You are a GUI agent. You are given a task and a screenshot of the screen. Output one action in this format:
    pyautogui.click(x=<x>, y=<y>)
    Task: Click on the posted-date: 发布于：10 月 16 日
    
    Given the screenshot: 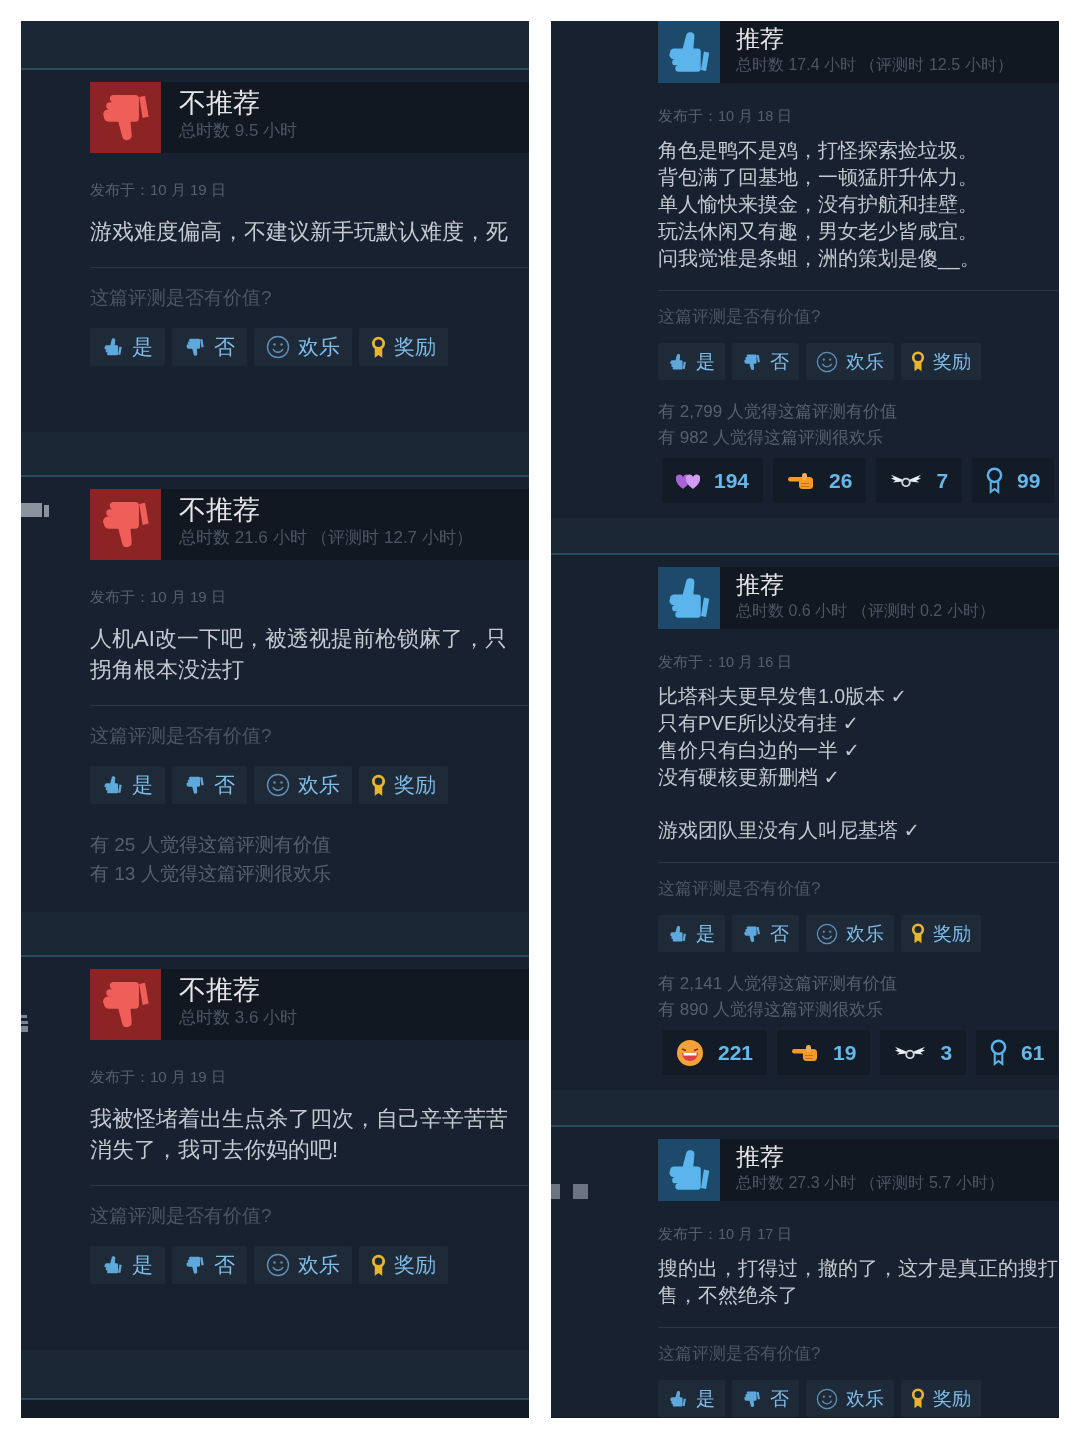 What is the action you would take?
    pyautogui.click(x=726, y=662)
    